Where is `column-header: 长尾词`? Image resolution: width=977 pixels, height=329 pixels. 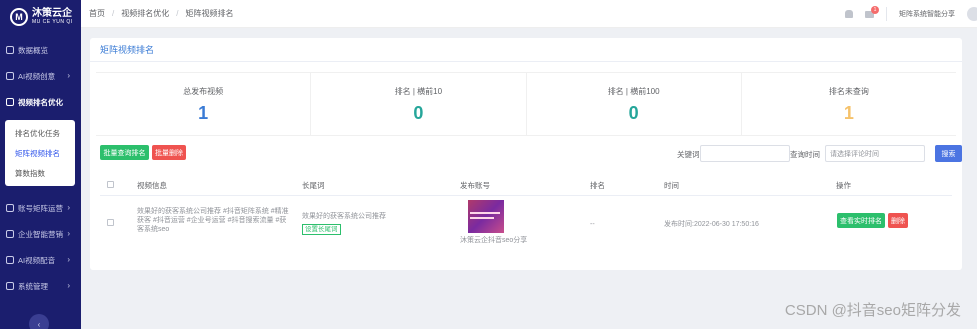
column-header: 长尾词 is located at coordinates (313, 185).